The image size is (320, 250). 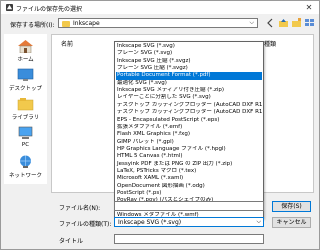 I want to click on title-row: タイトル, so click(x=160, y=239).